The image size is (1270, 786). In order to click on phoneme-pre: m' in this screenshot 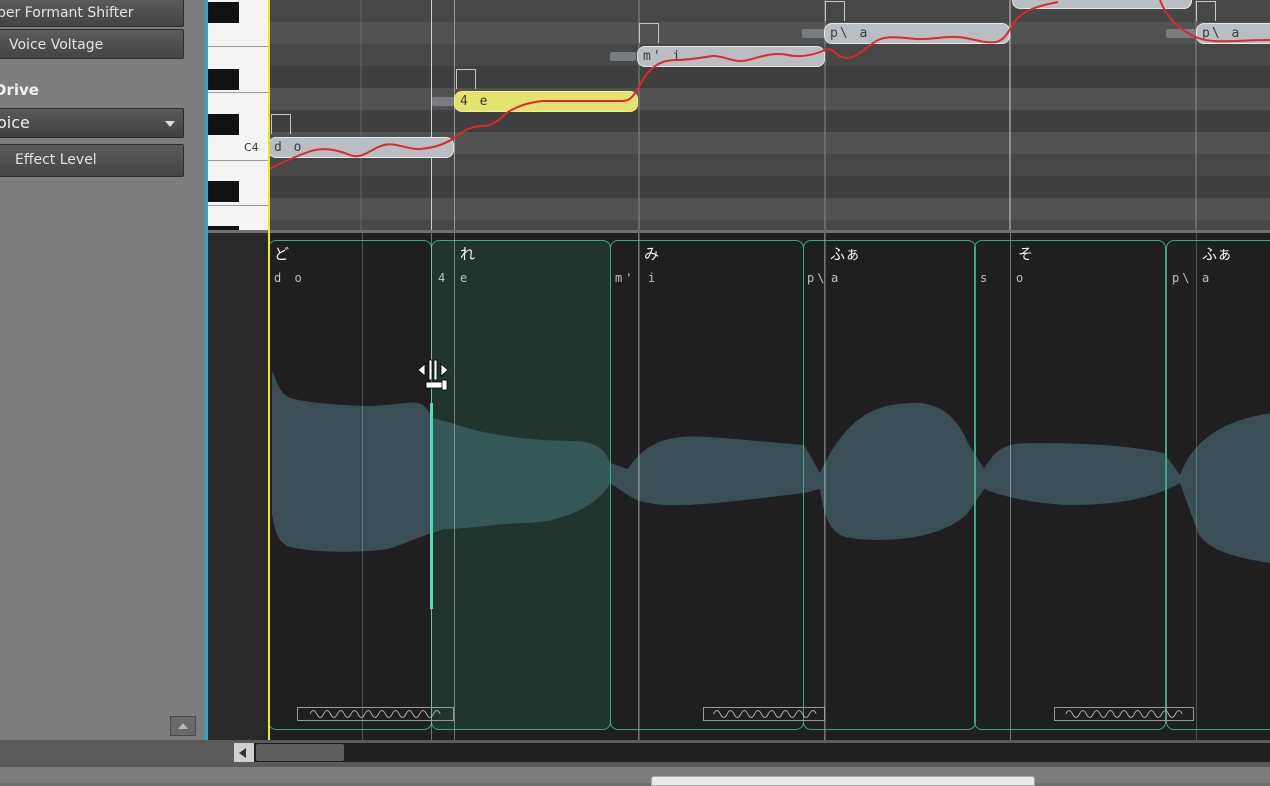, I will do `click(625, 278)`.